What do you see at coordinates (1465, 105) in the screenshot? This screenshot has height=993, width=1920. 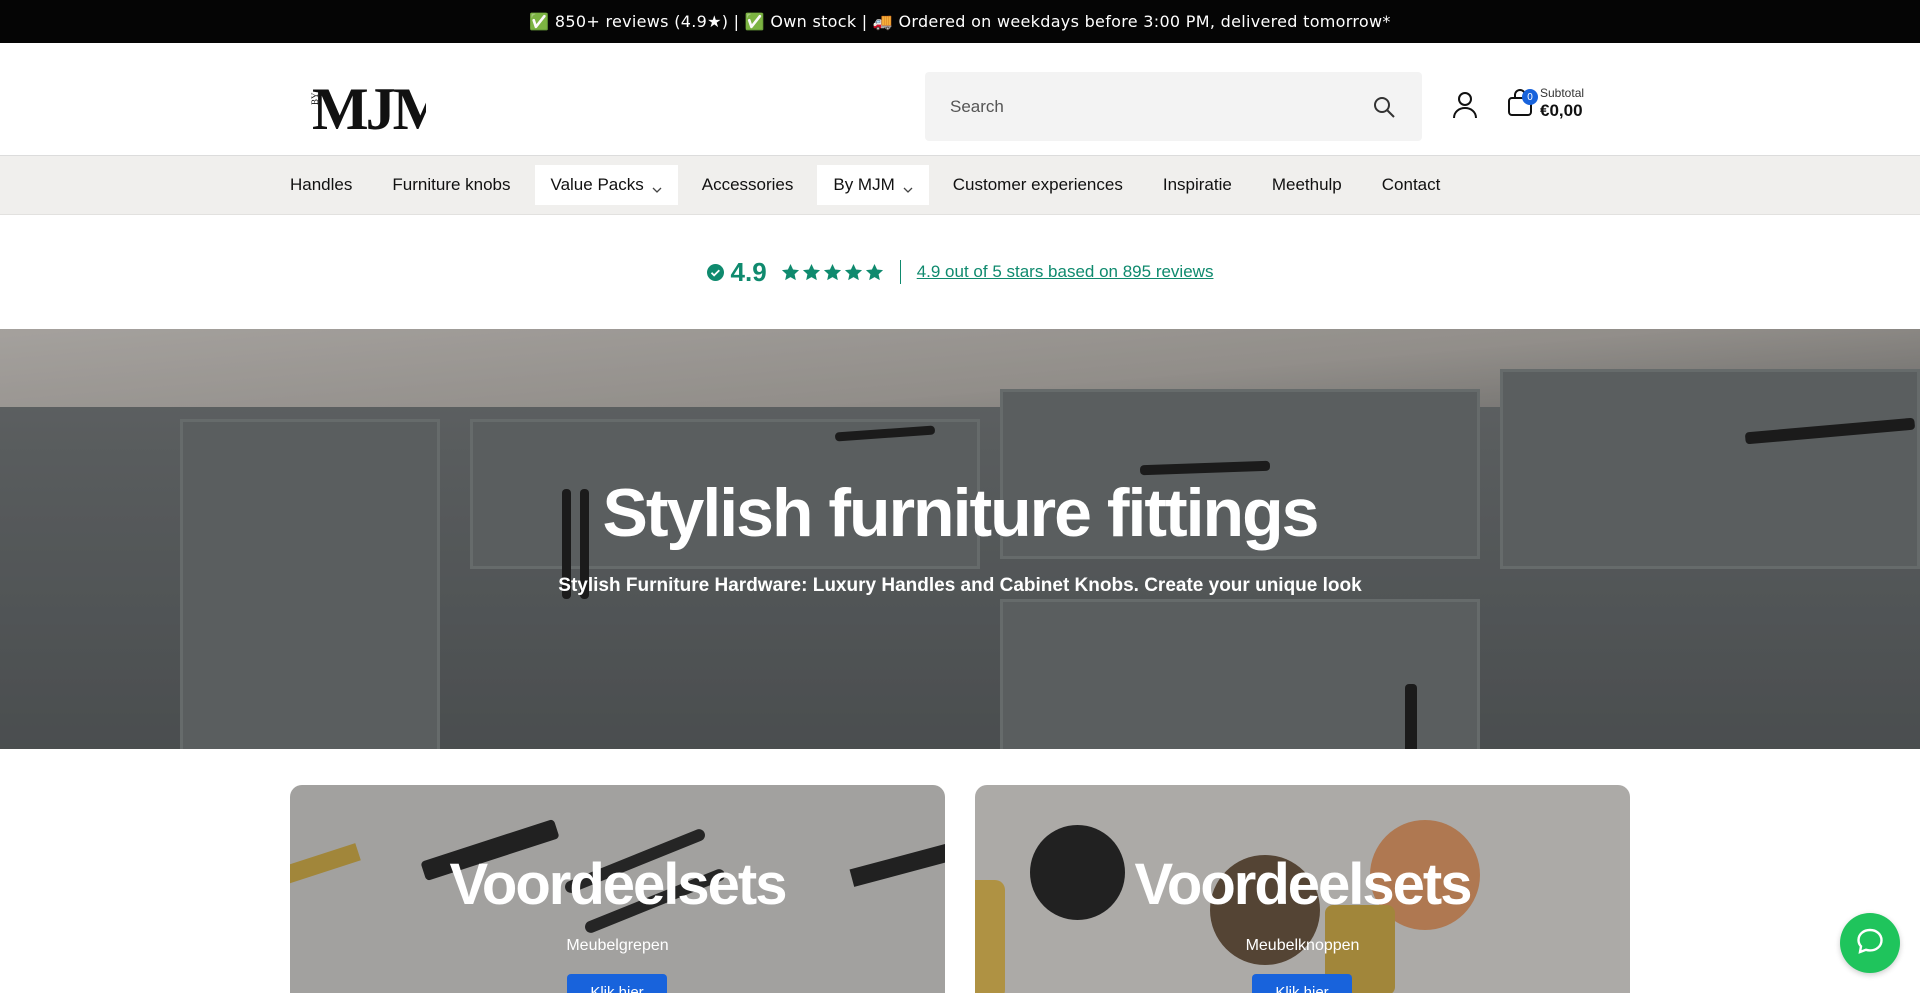 I see `account-icon` at bounding box center [1465, 105].